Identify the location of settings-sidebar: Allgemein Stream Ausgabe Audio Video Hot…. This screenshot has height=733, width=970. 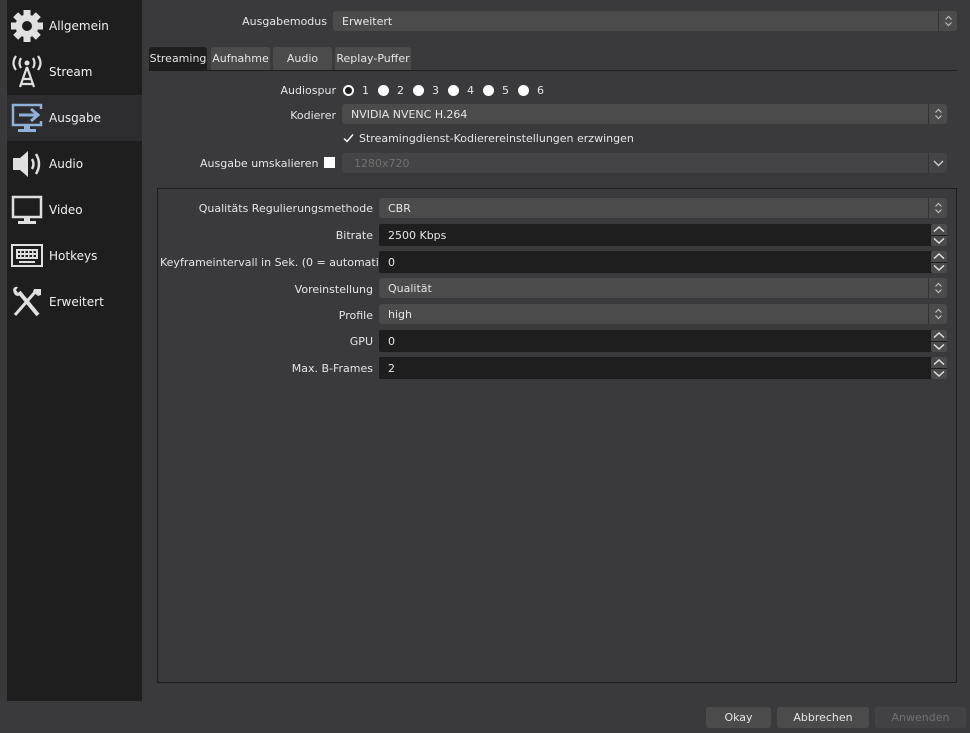
(74, 350).